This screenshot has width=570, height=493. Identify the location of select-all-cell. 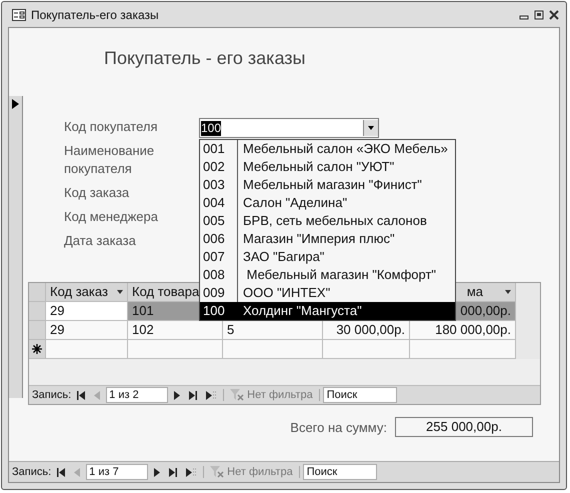
(37, 292).